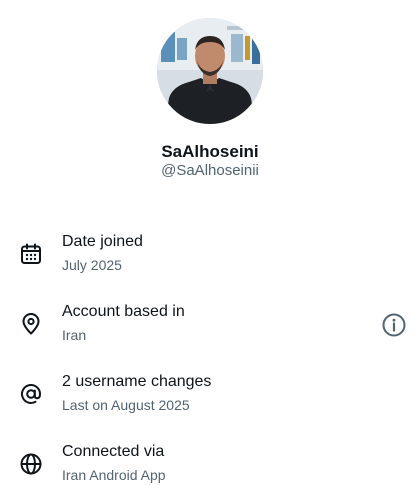 This screenshot has width=420, height=500. Describe the element at coordinates (210, 403) in the screenshot. I see `detail-row-username-changes: 2 username changes Last on August 2025` at that location.